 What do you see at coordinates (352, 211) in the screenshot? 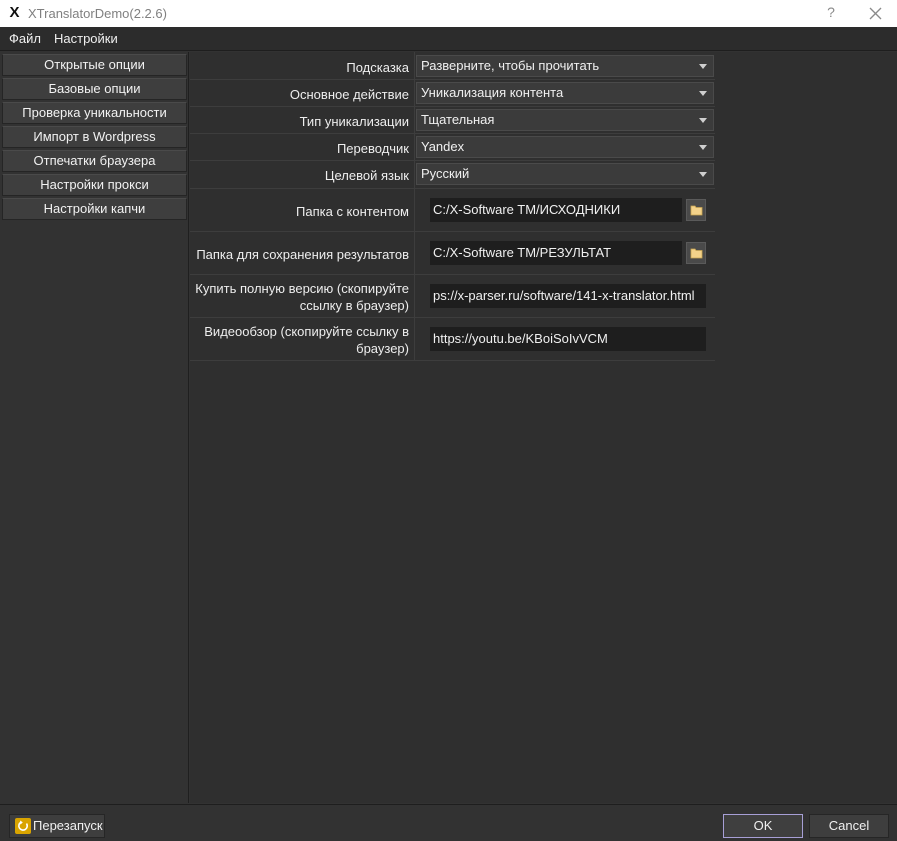
I see `content-folder-label: Папка с контентом` at bounding box center [352, 211].